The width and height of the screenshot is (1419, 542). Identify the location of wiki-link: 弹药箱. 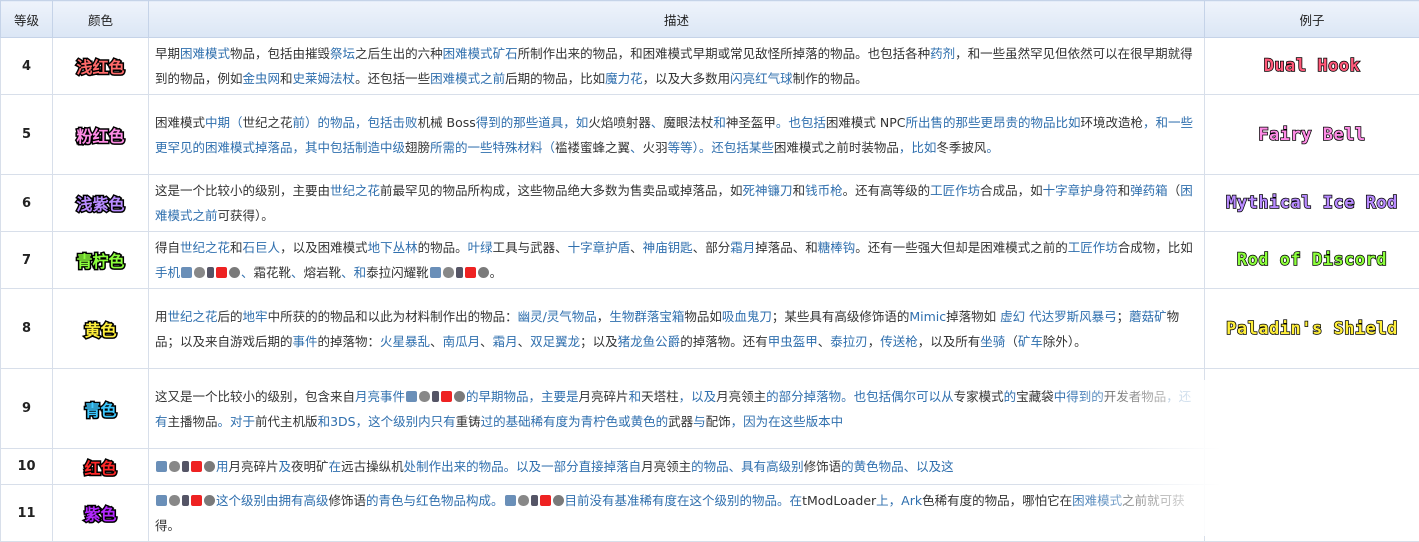
(1149, 190).